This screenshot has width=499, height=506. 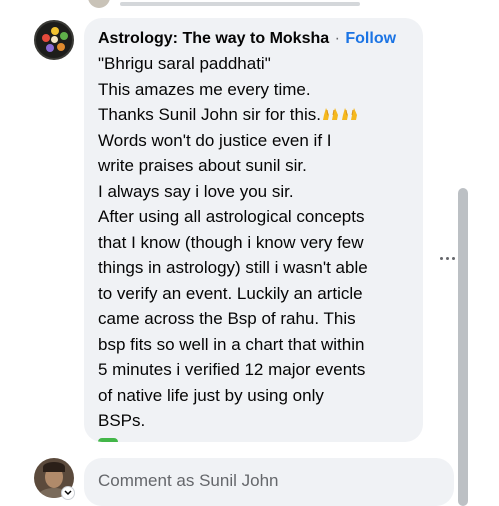 I want to click on comment-line: "Bhrigu saral paddhati", so click(x=184, y=63).